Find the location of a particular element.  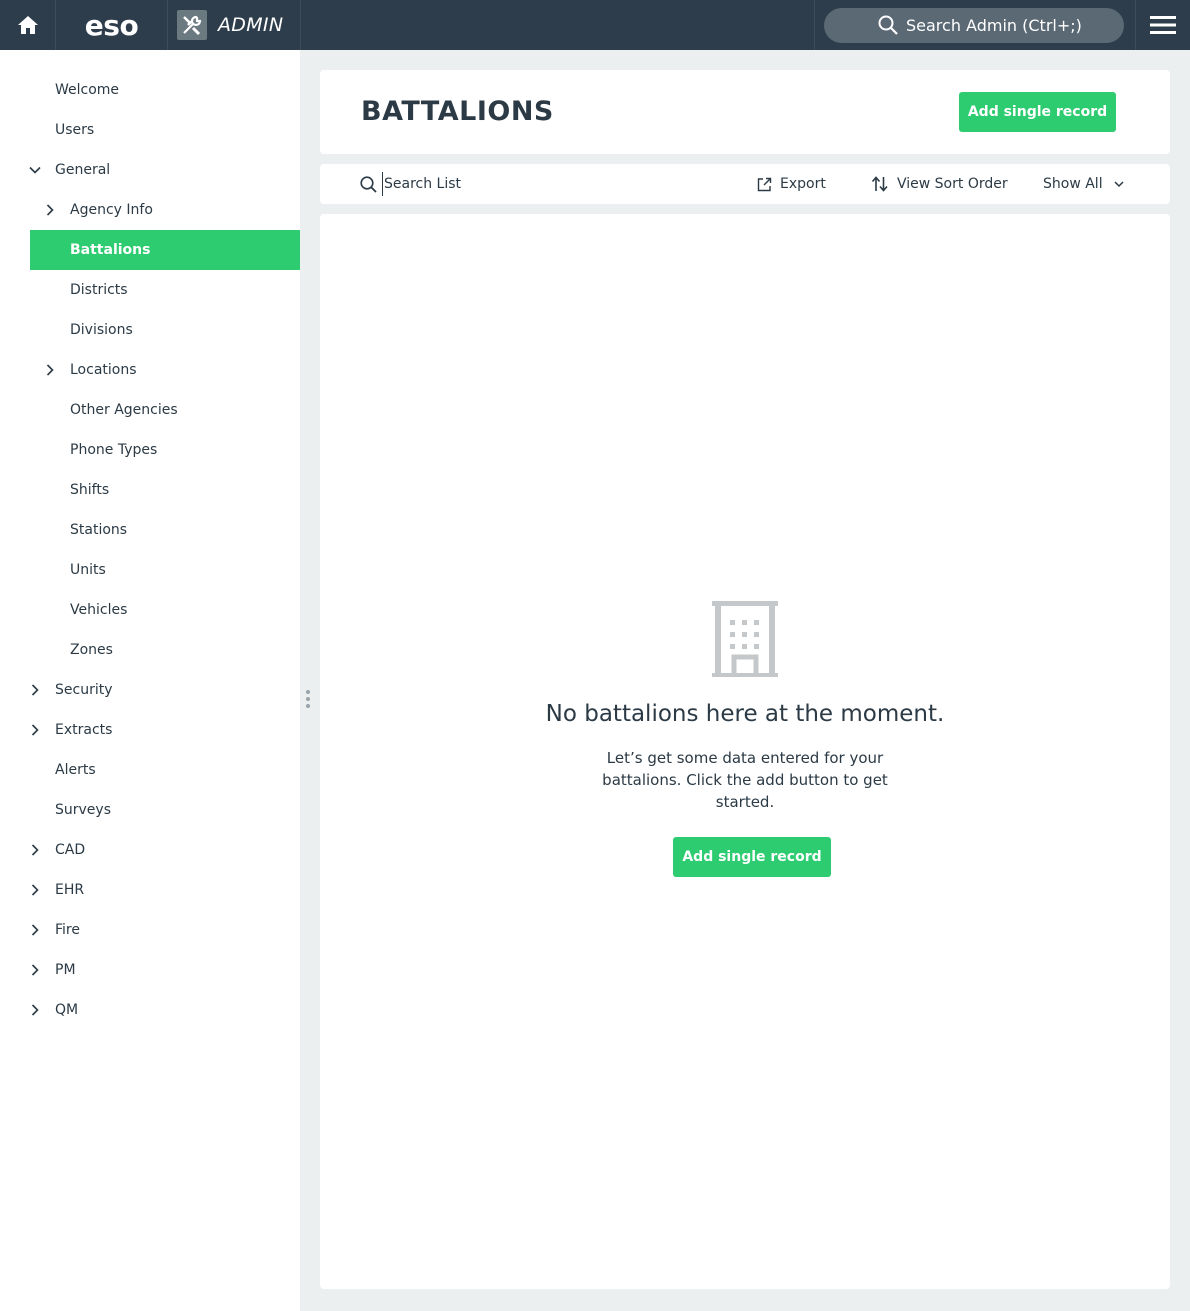

tools-icon is located at coordinates (192, 25).